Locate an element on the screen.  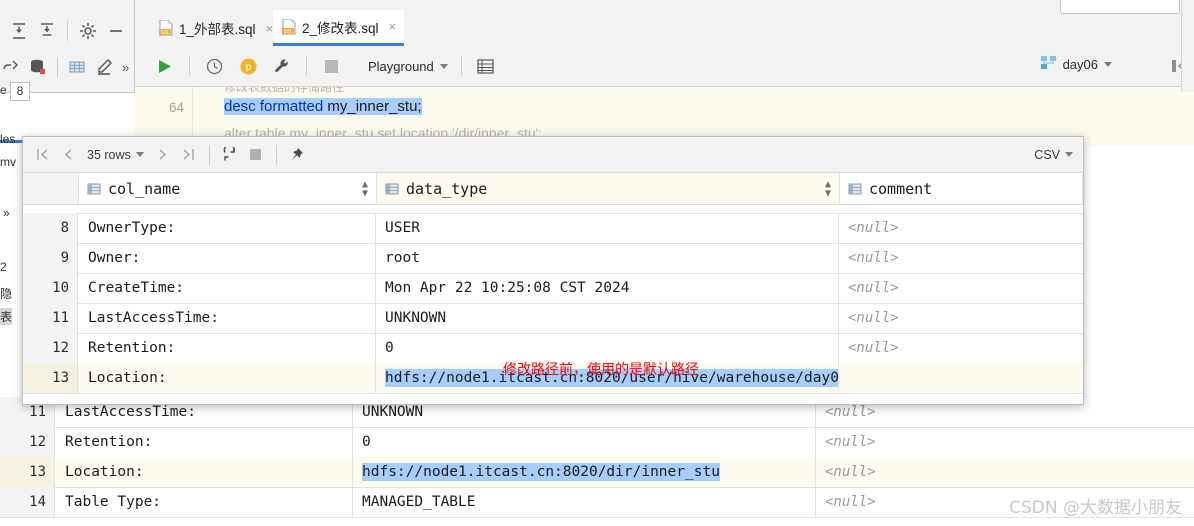
editor-current-line: desc formatted my_inner_stu; is located at coordinates (323, 106).